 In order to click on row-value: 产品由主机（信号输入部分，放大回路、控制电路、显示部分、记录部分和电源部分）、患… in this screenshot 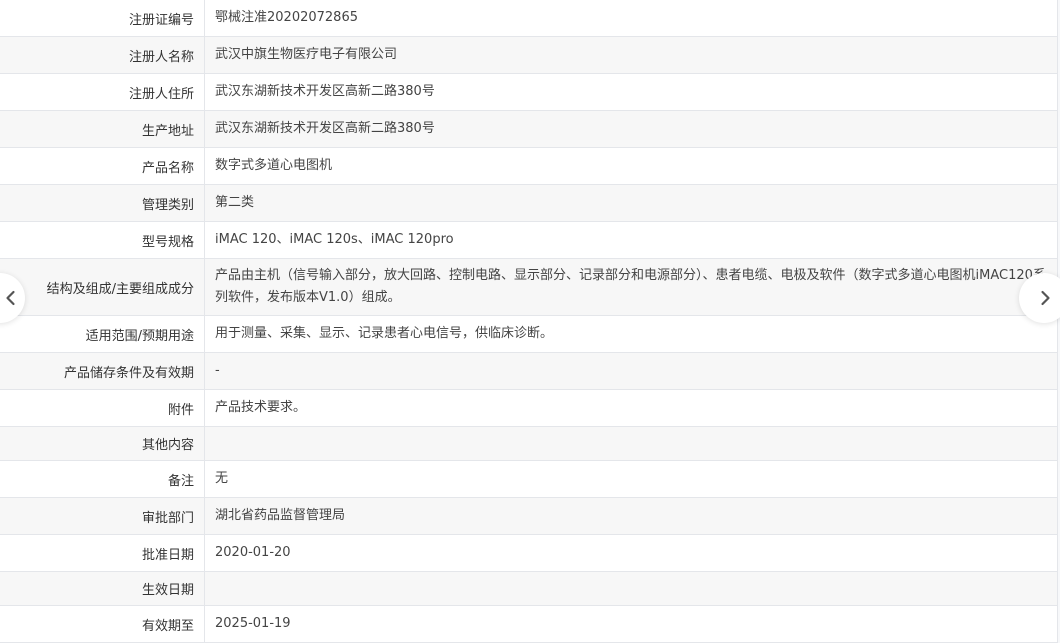, I will do `click(630, 286)`.